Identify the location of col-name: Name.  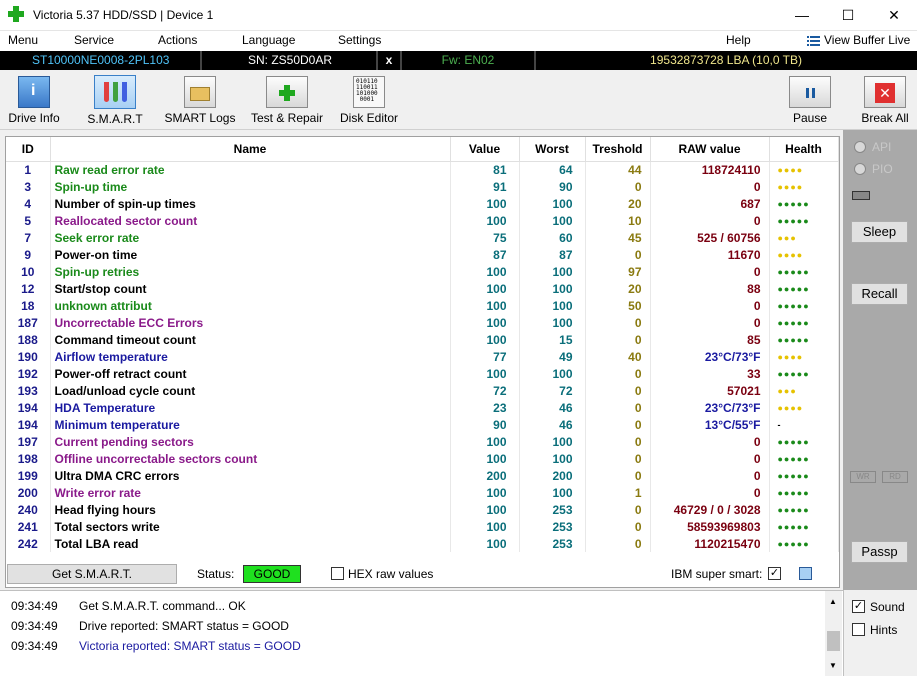
(250, 149).